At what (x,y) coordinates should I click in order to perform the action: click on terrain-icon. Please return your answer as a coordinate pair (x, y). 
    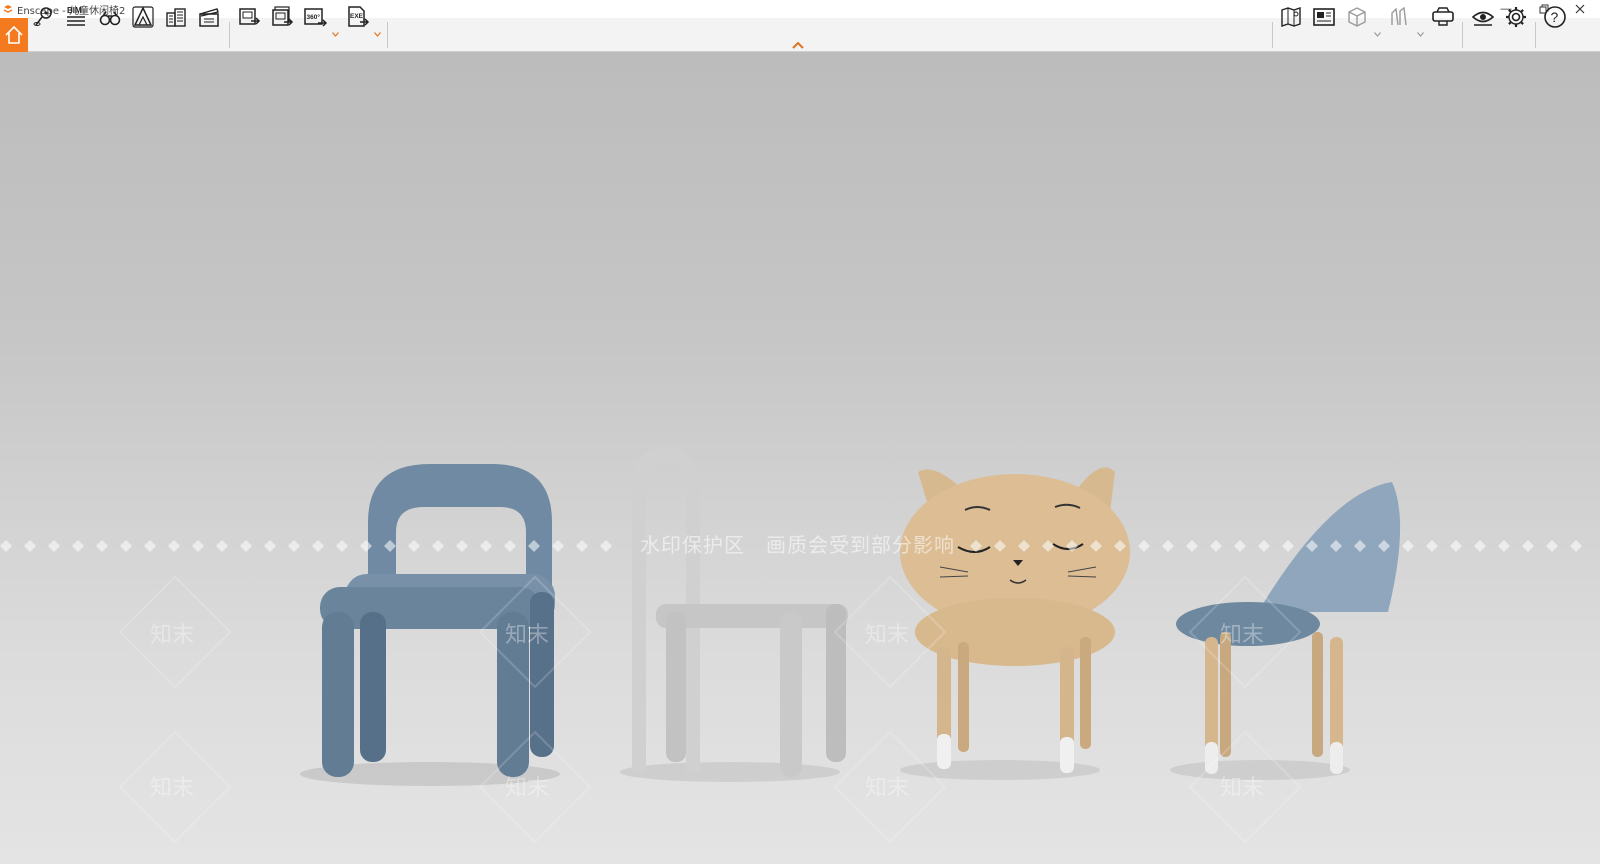
    Looking at the image, I should click on (143, 17).